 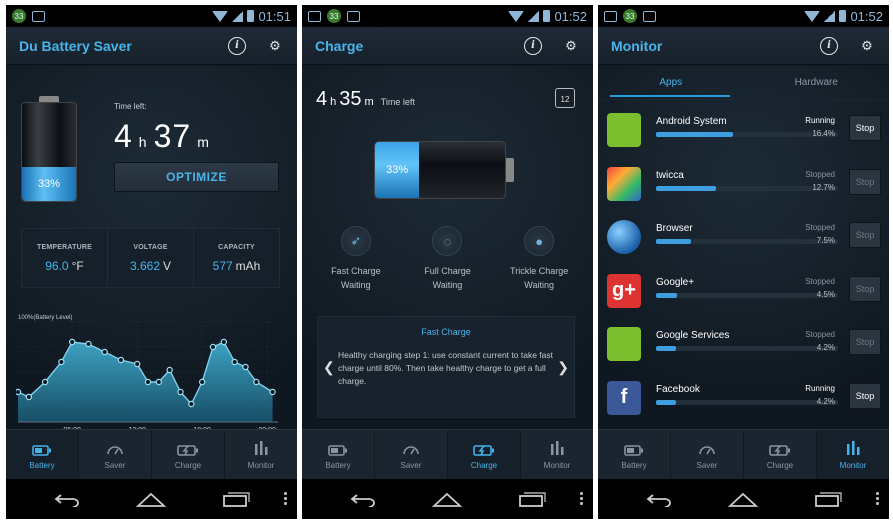 I want to click on app-row: Google Services Stopped 4.2% Stop, so click(x=743, y=345).